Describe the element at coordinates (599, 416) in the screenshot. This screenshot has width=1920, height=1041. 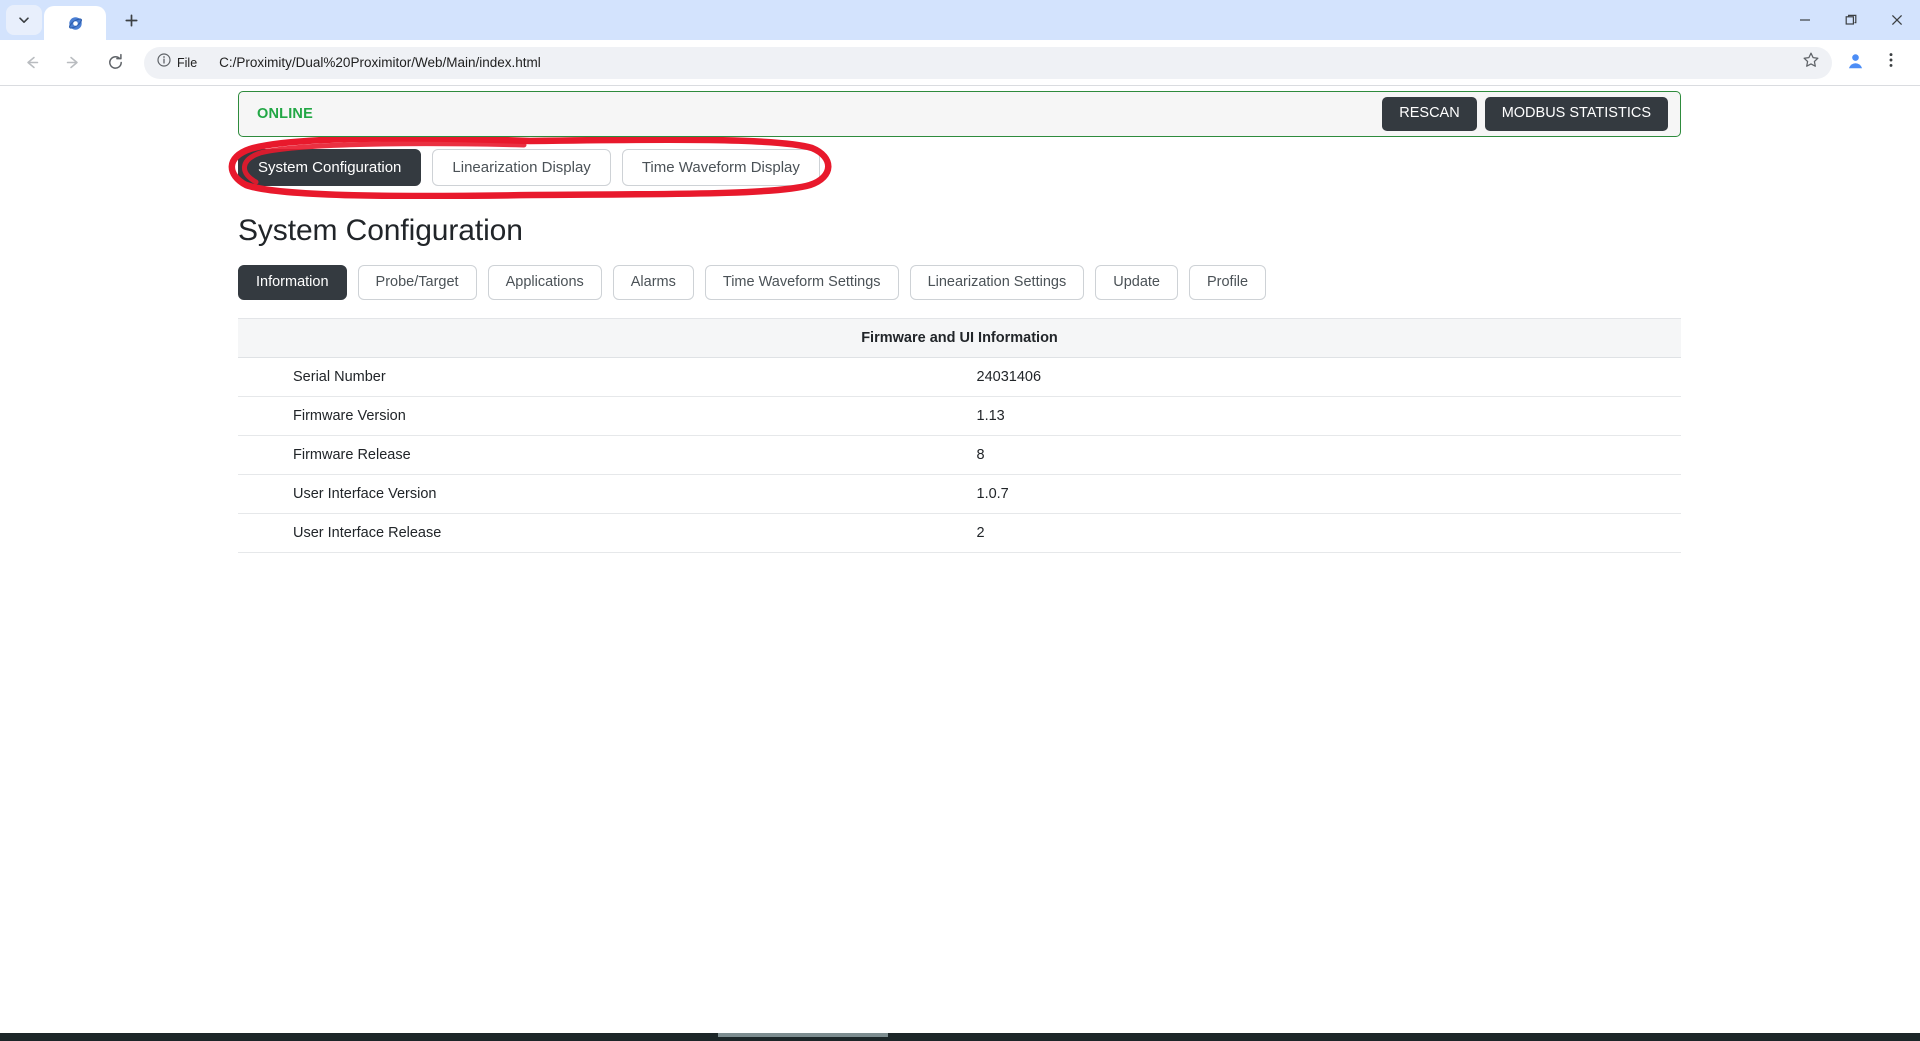
I see `row-label: Firmware Version` at that location.